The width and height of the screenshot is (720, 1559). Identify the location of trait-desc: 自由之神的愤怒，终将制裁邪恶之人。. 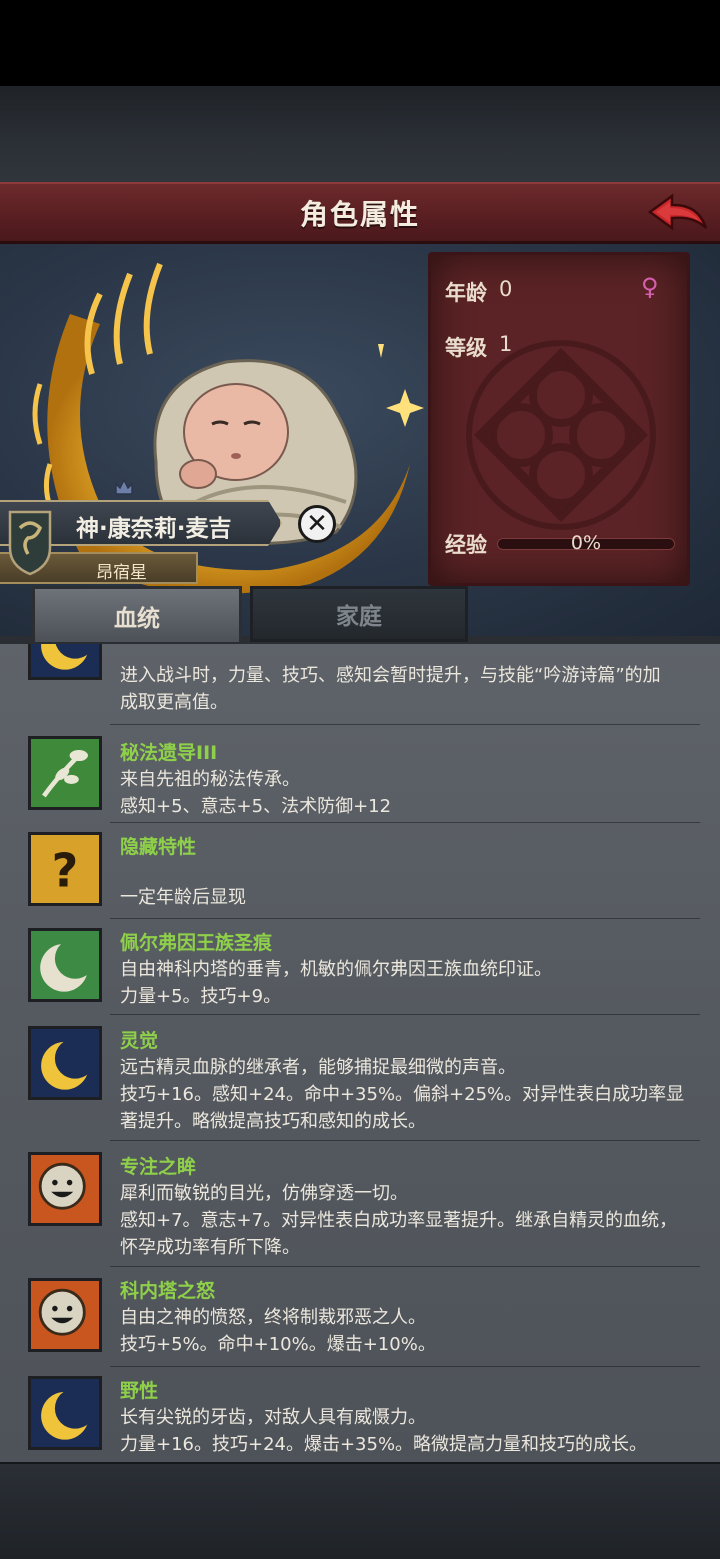
(273, 1317).